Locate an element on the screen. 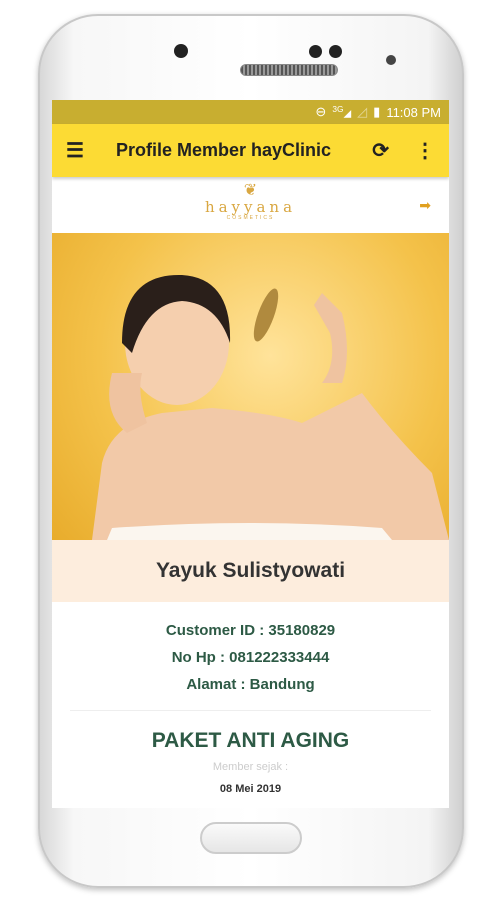 The image size is (499, 900). toolbar-title: Profile Member hayClinic is located at coordinates (223, 150).